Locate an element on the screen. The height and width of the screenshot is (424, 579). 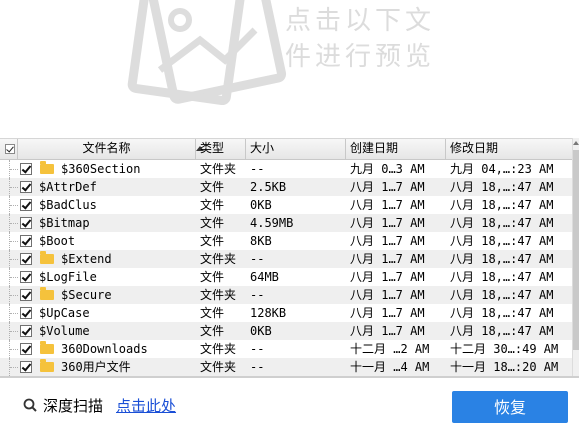
column-header-size: 大小 is located at coordinates (296, 149).